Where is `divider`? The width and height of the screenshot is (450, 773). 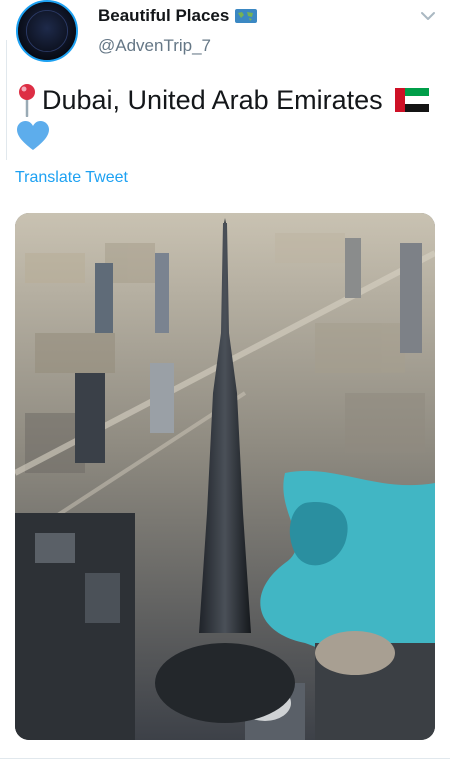 divider is located at coordinates (225, 758).